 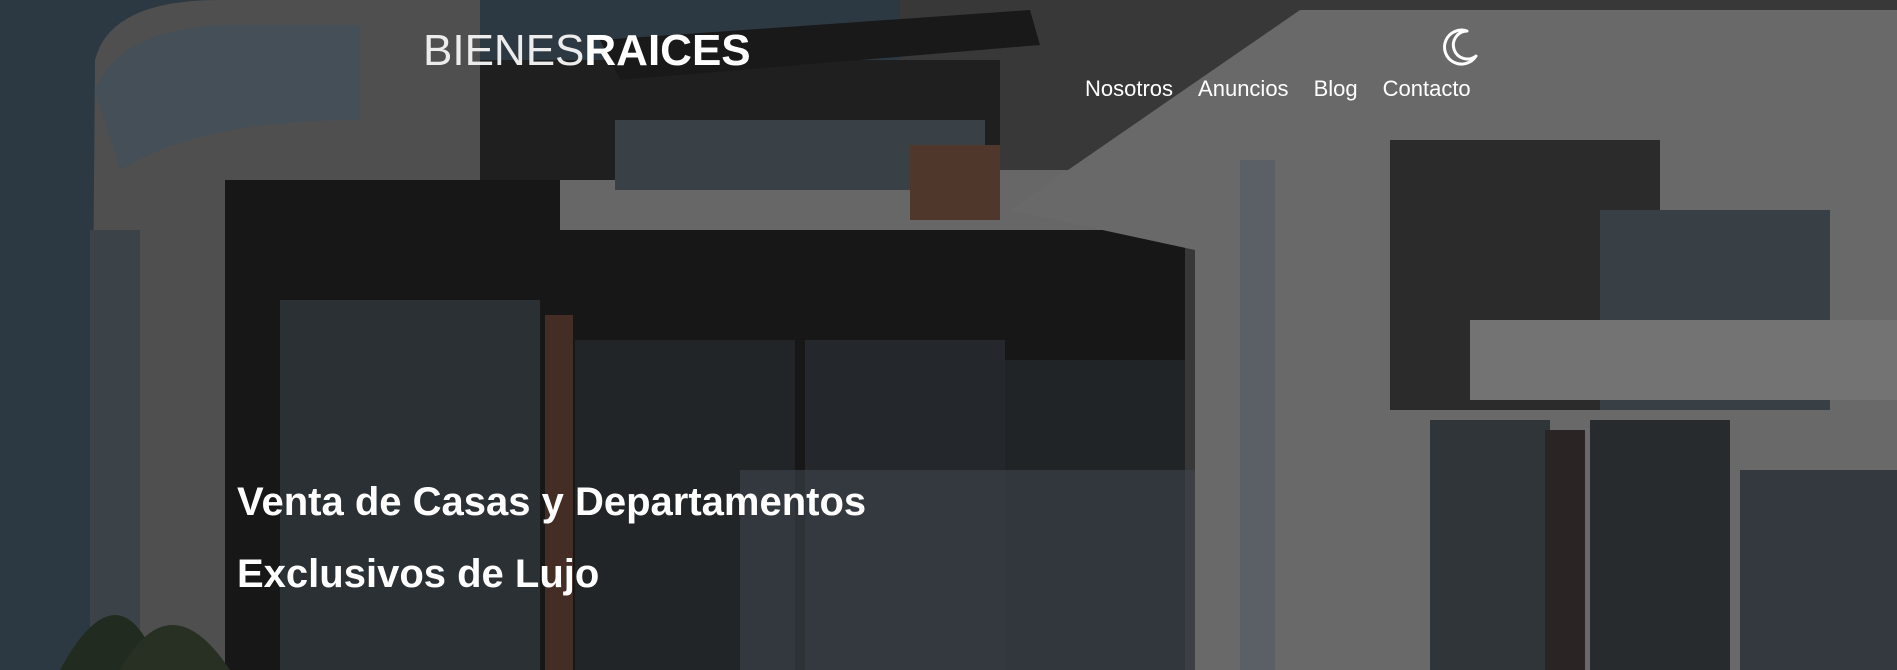 I want to click on moon-icon, so click(x=1460, y=47).